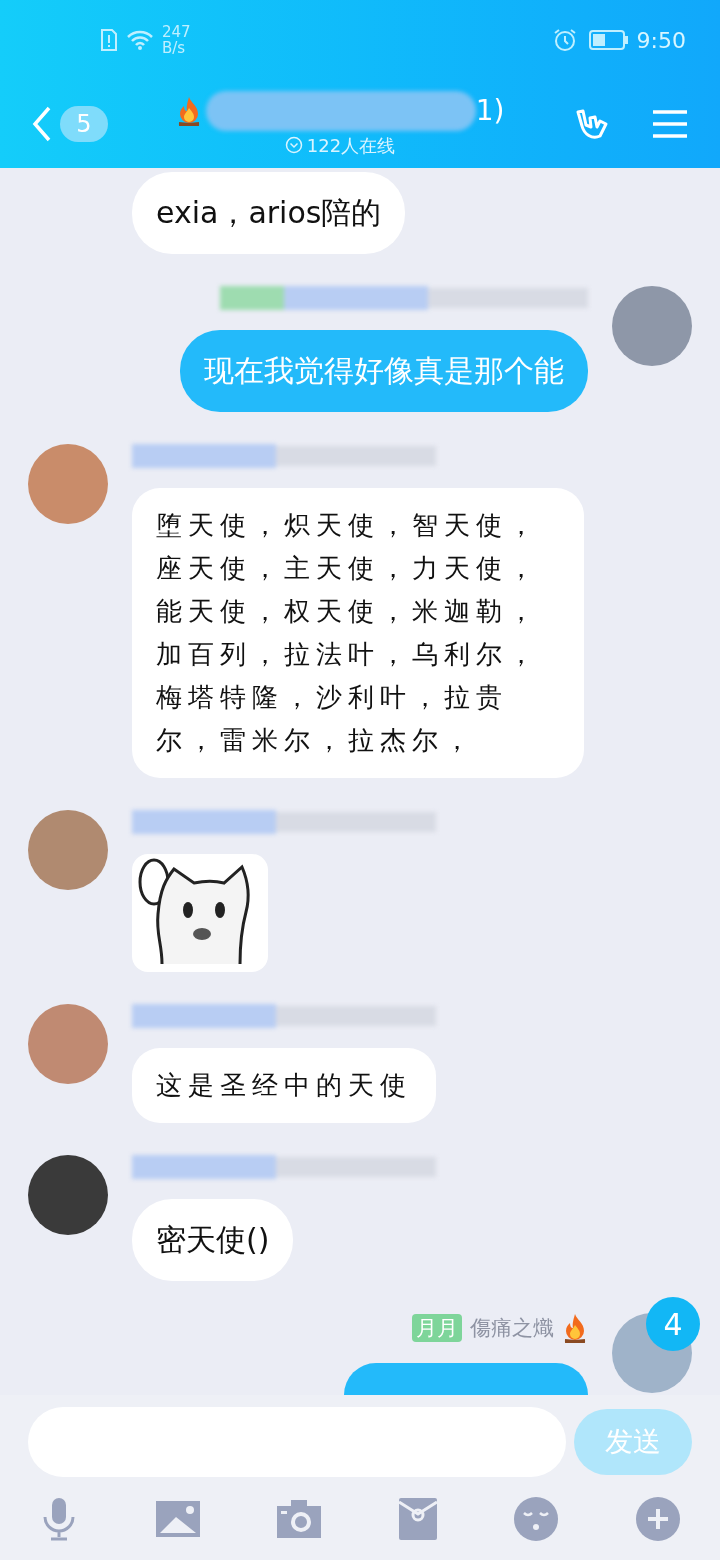  Describe the element at coordinates (213, 1240) in the screenshot. I see `message-bubble: 密天使()` at that location.